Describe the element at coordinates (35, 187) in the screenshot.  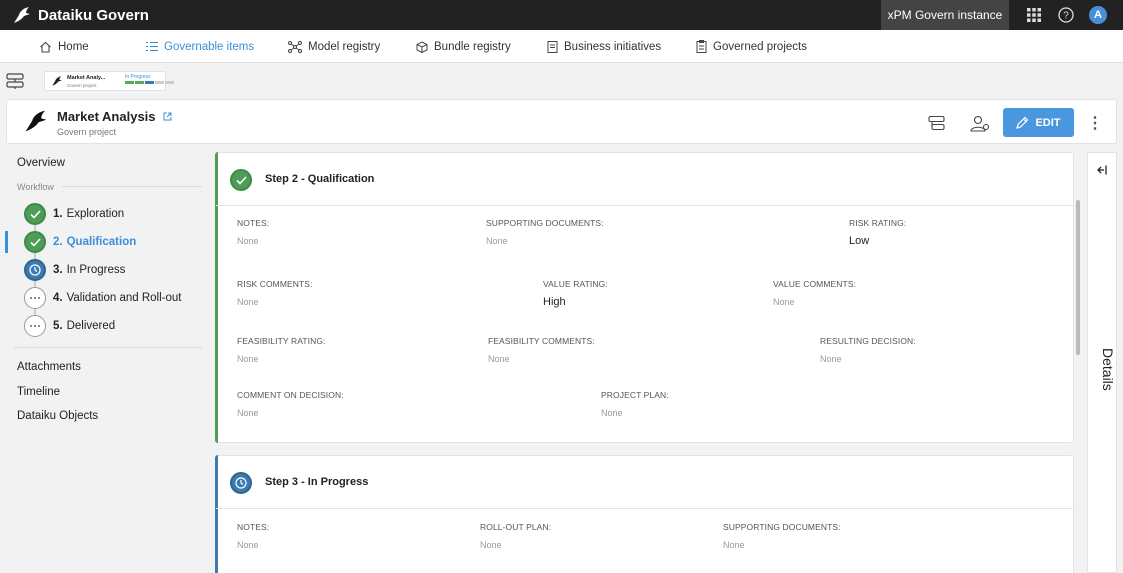
I see `workflow-label: Workflow` at that location.